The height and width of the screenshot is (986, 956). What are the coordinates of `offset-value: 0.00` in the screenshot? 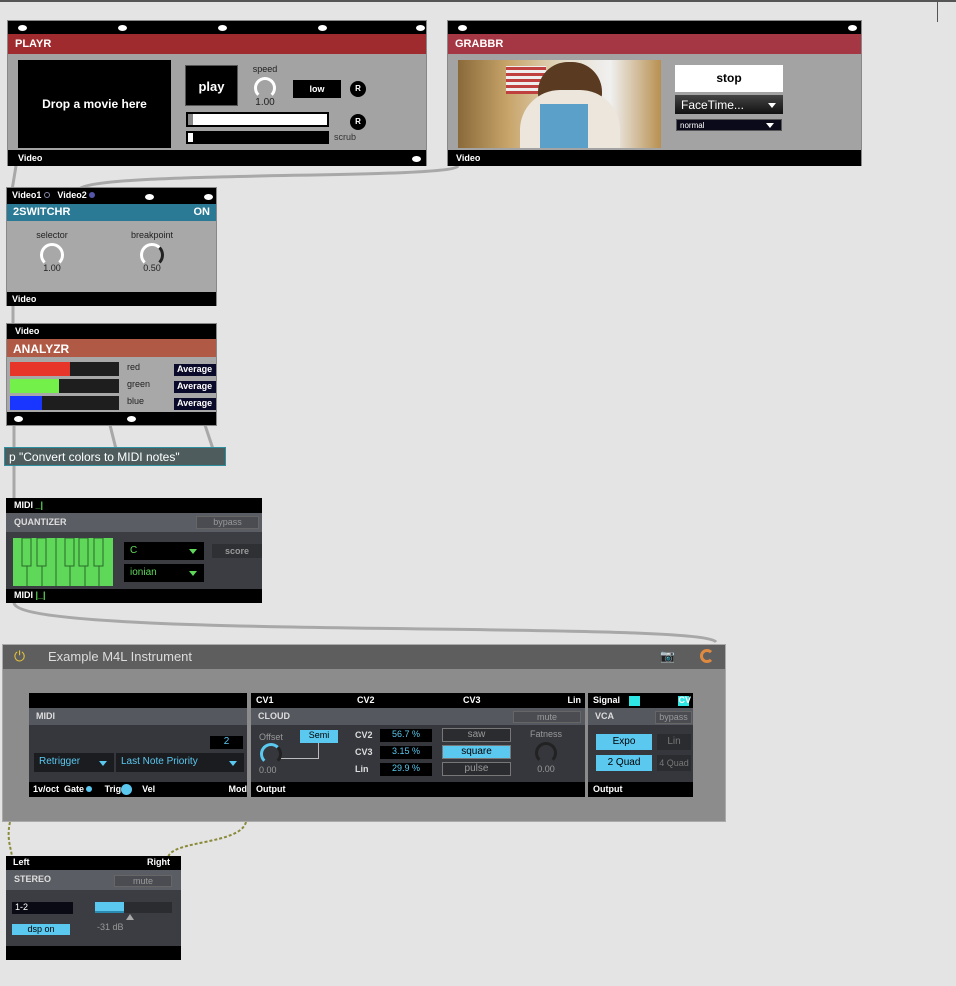 It's located at (268, 770).